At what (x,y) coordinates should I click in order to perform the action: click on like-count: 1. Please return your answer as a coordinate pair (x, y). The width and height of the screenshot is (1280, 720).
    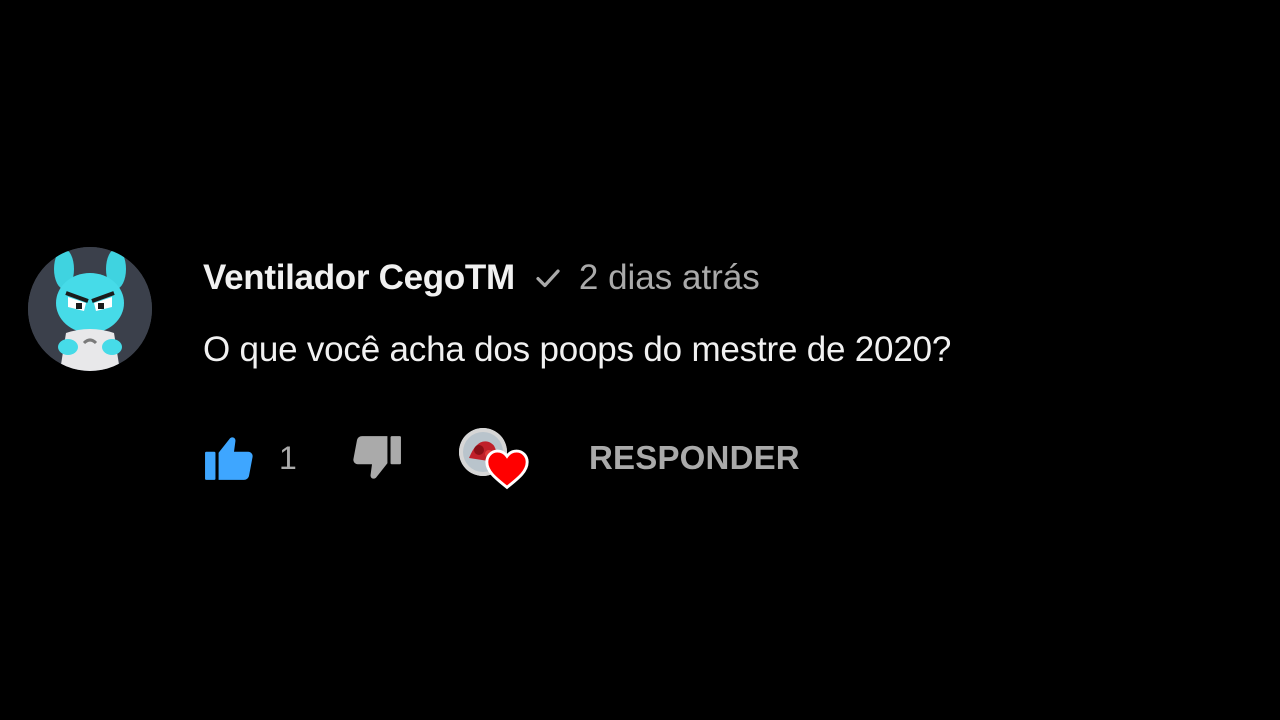
    Looking at the image, I should click on (288, 457).